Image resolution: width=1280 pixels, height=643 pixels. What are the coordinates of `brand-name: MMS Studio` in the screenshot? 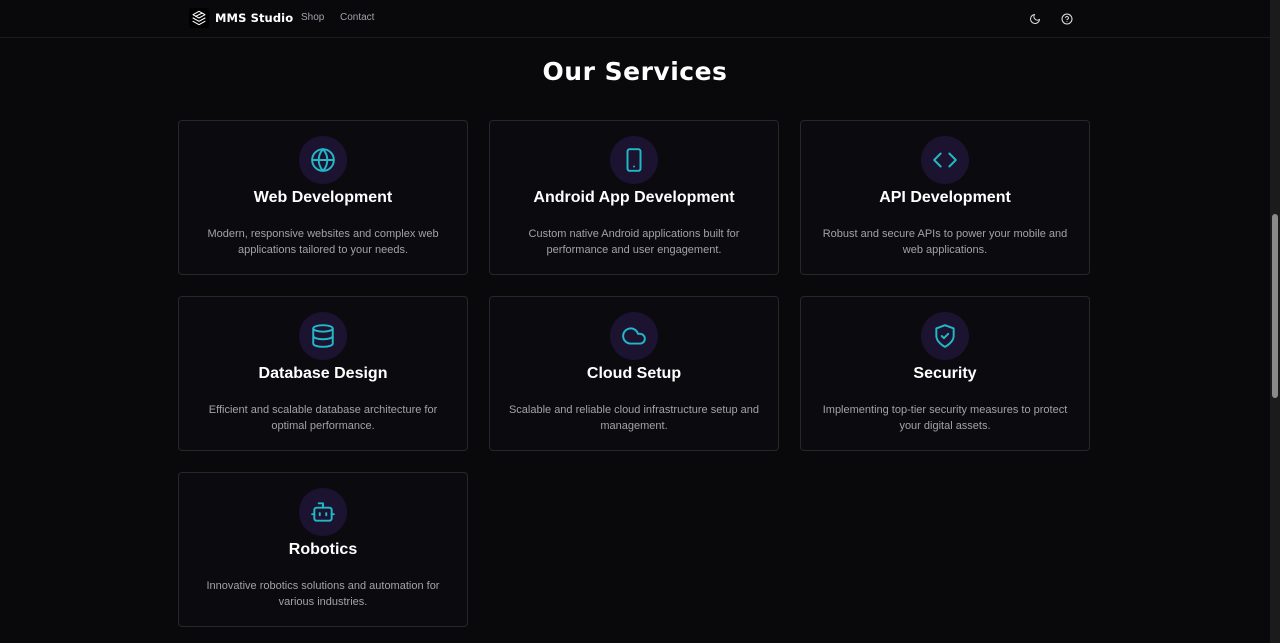 It's located at (254, 18).